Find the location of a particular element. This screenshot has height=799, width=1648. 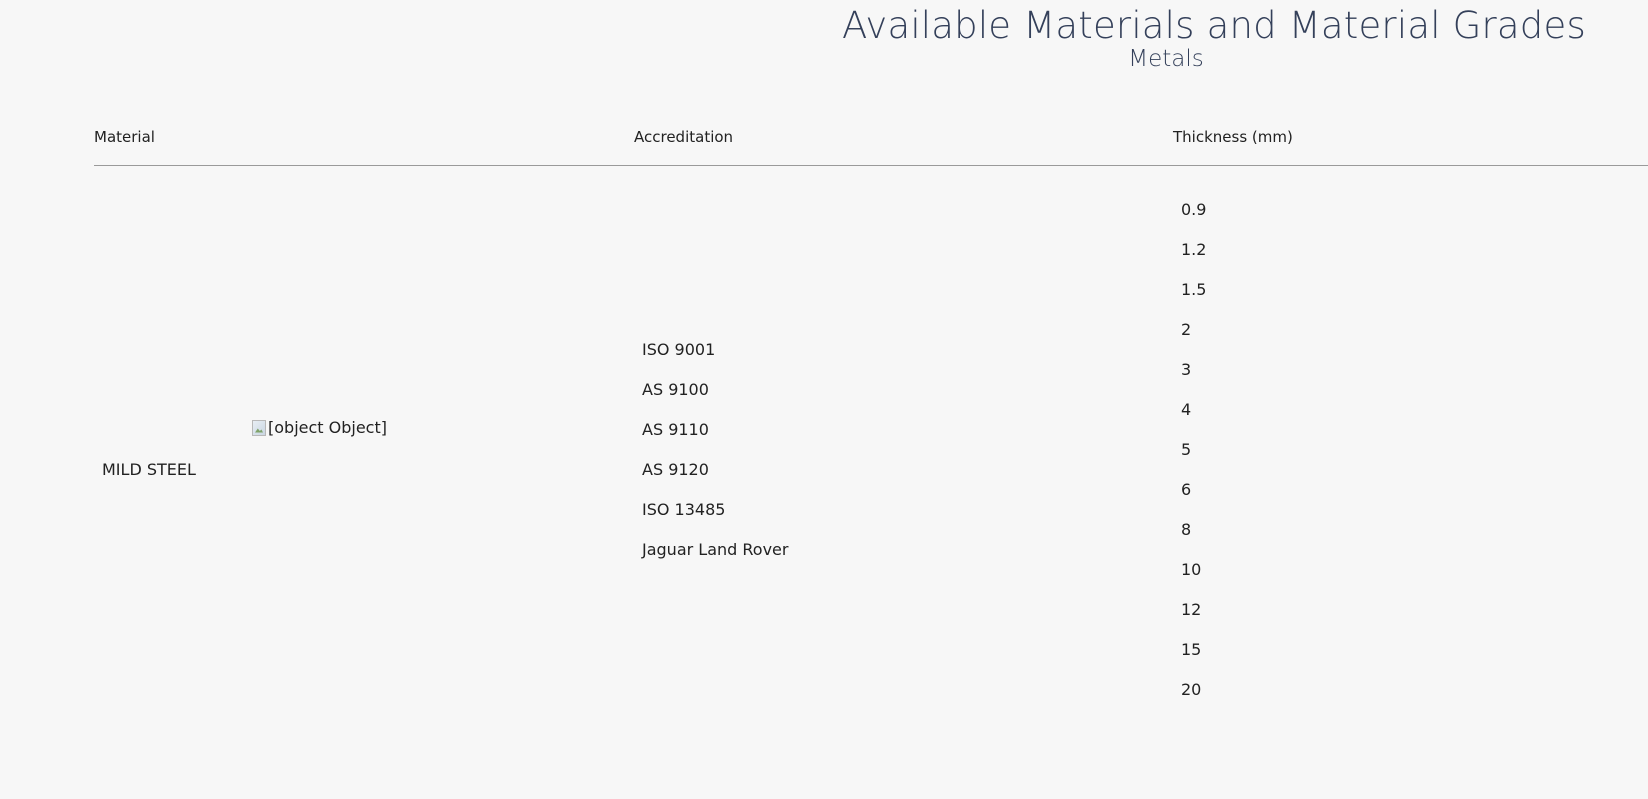

list-item: 6 is located at coordinates (1186, 489).